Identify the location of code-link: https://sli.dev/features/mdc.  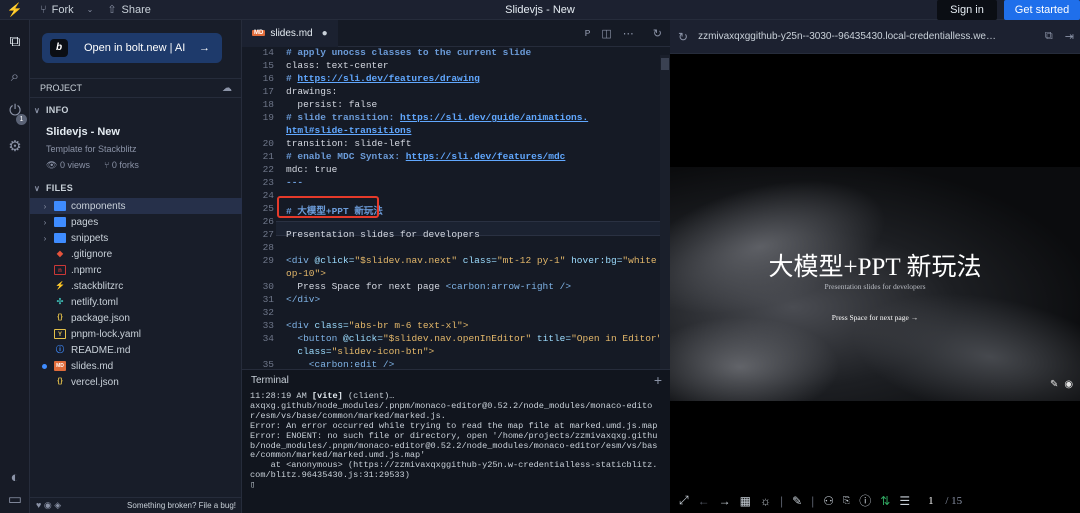
(486, 156).